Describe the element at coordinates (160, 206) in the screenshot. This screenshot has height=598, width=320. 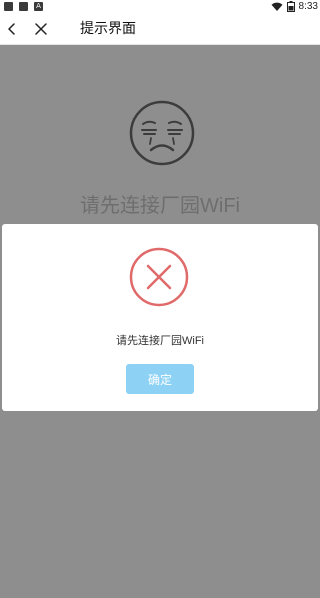
I see `background-message: 请先连接厂园WiFi` at that location.